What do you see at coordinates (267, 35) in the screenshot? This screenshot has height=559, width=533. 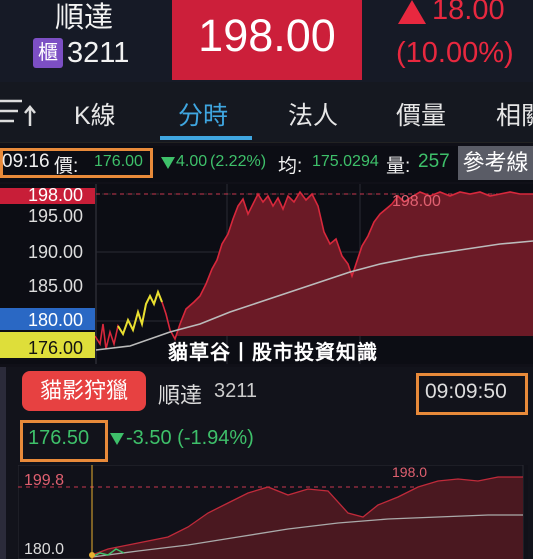 I see `last-price: 198.00` at bounding box center [267, 35].